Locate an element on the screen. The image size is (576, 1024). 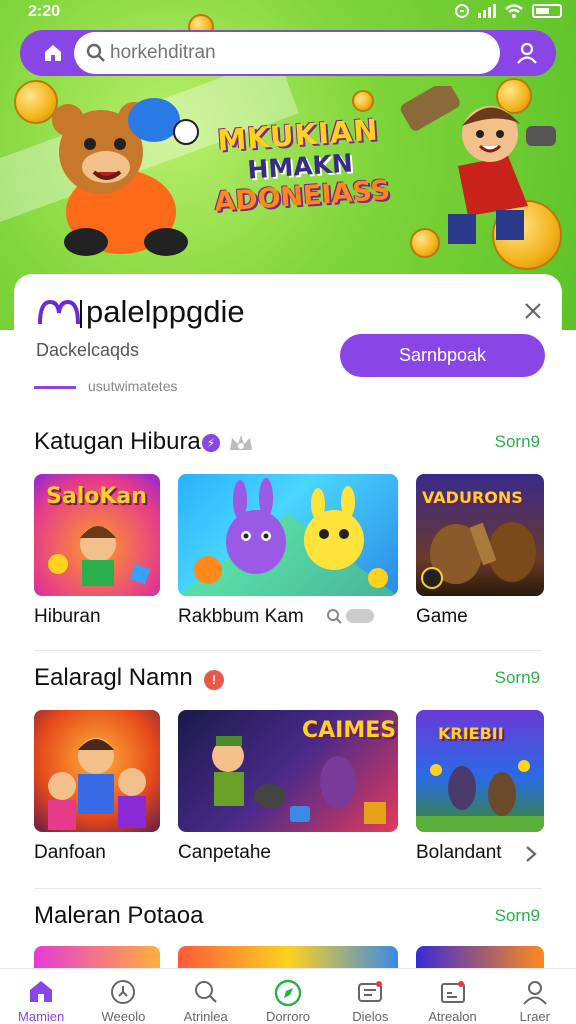
banner-title: MKUKIAN HMAKN ADONEIASS is located at coordinates (300, 164).